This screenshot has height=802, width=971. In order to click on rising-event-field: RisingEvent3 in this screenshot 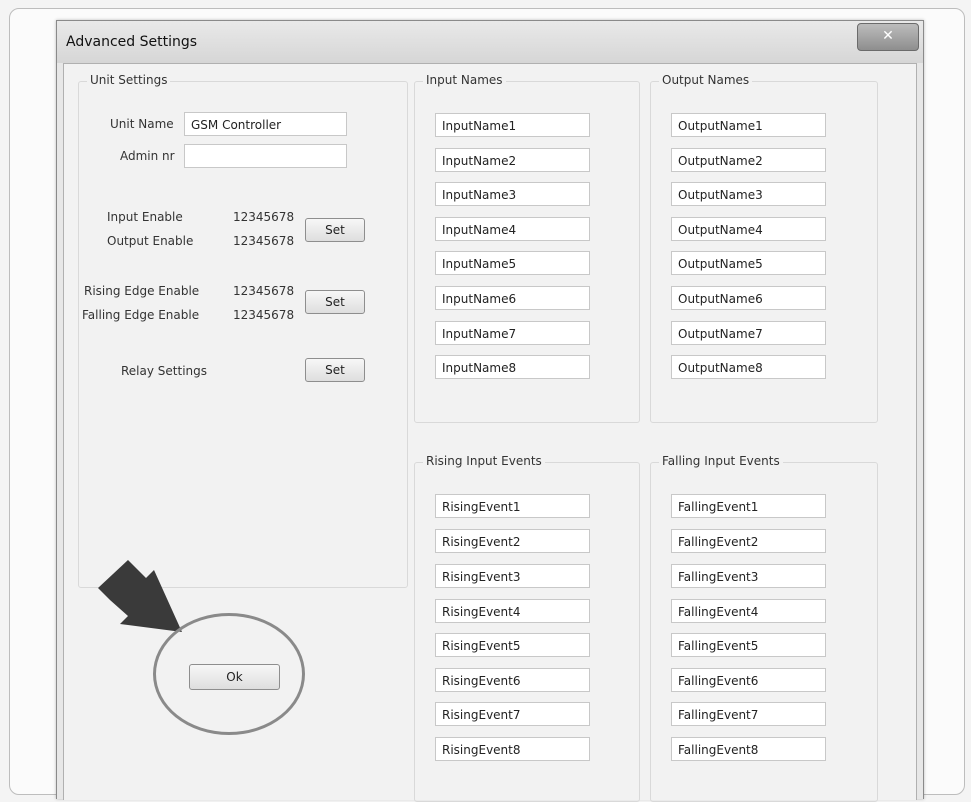, I will do `click(512, 576)`.